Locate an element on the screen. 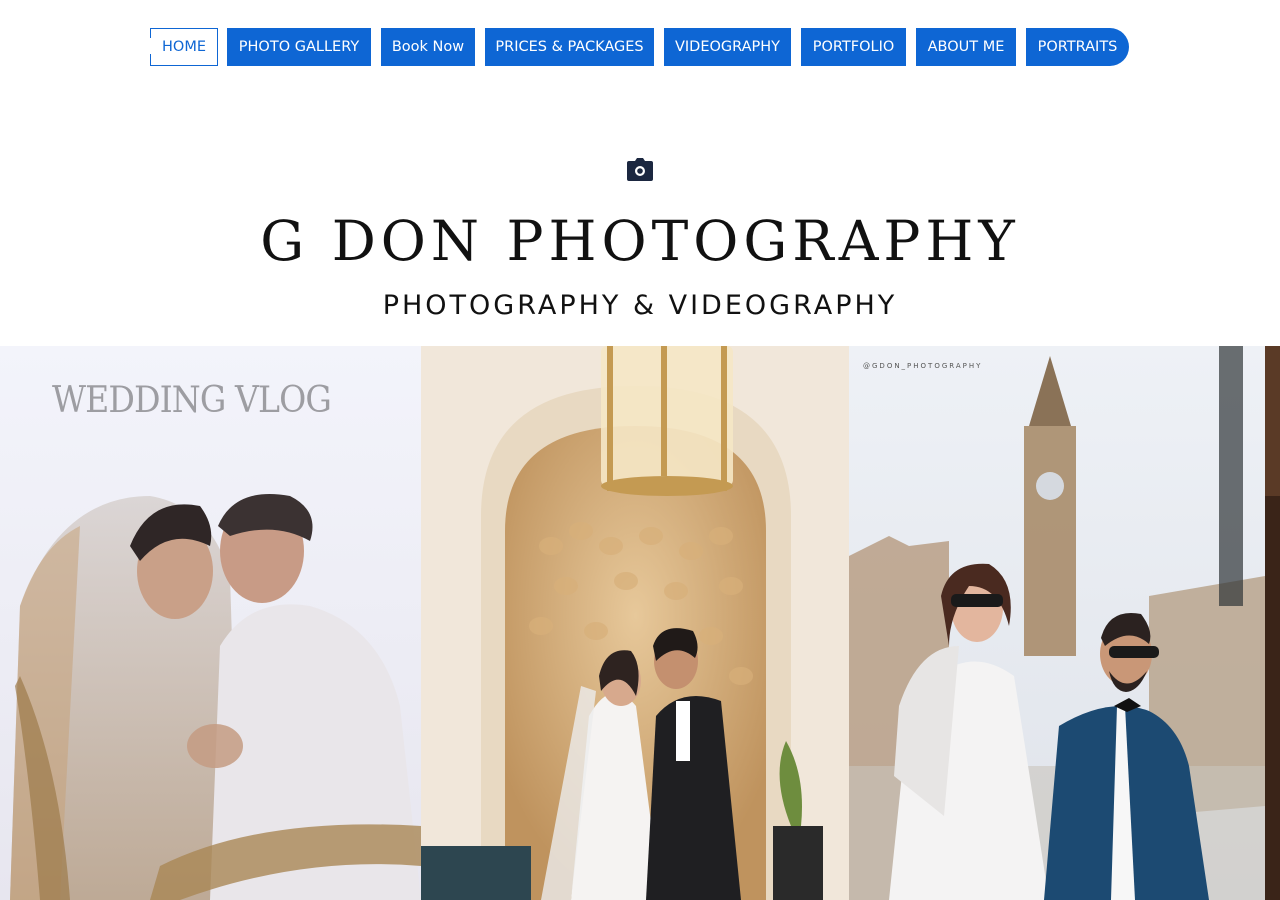  nav-scroll-indicator is located at coordinates (151, 46).